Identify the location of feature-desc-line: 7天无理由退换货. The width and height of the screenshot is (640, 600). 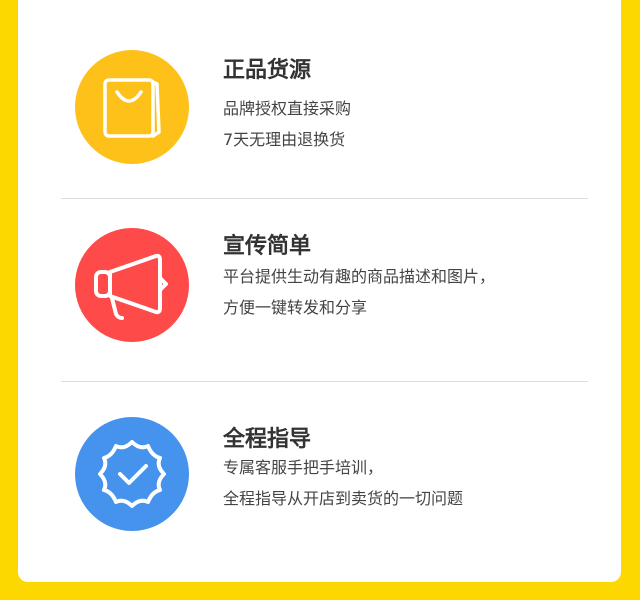
(284, 139).